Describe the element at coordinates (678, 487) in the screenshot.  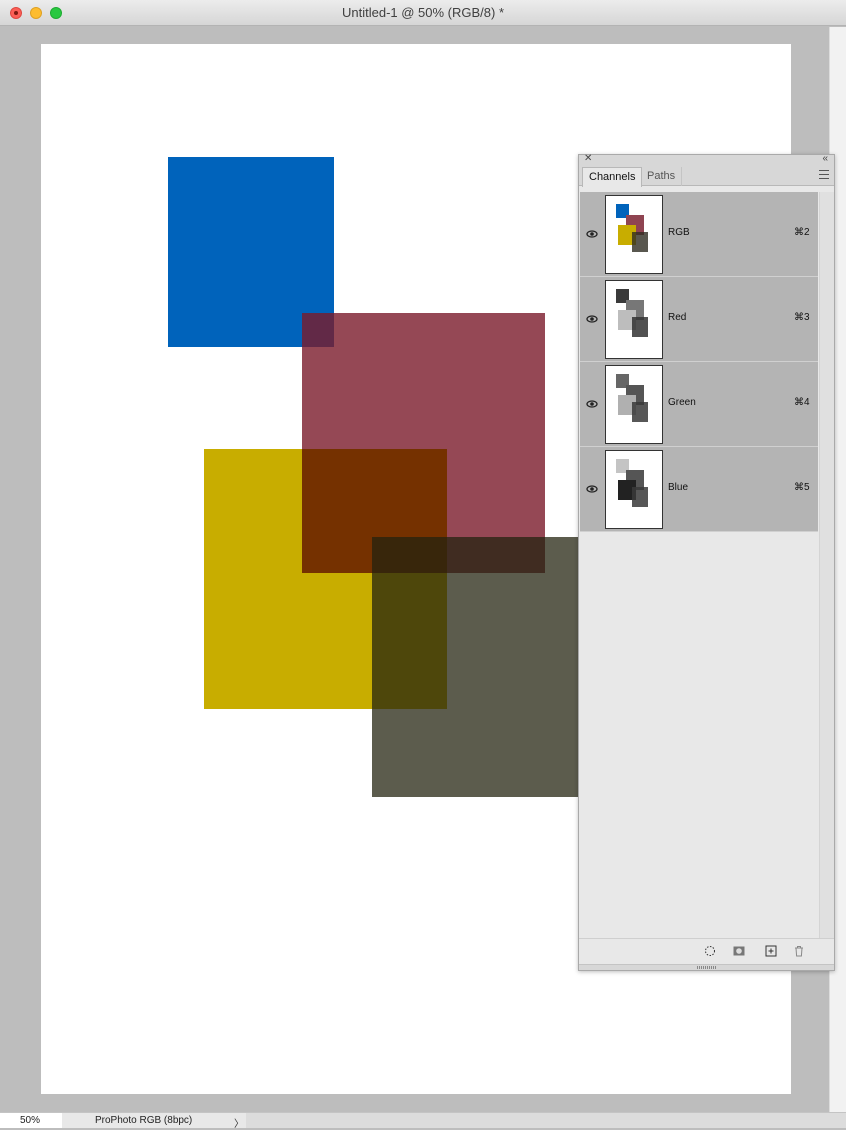
I see `channel-name: Blue` at that location.